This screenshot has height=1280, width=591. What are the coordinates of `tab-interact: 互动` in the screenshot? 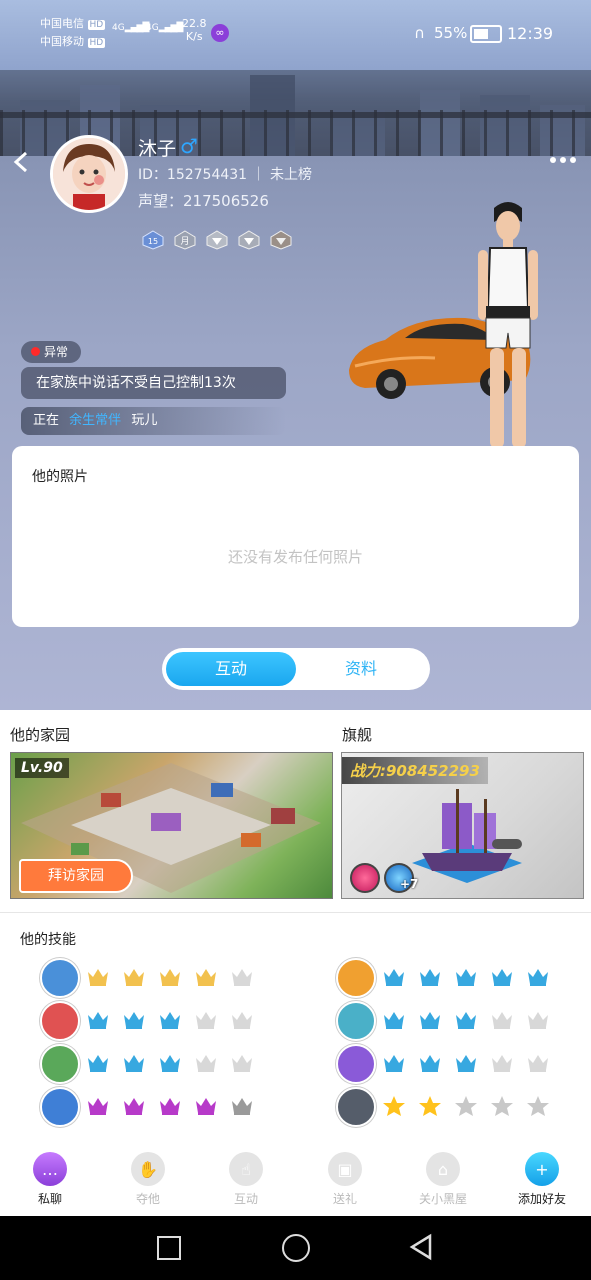 It's located at (231, 669).